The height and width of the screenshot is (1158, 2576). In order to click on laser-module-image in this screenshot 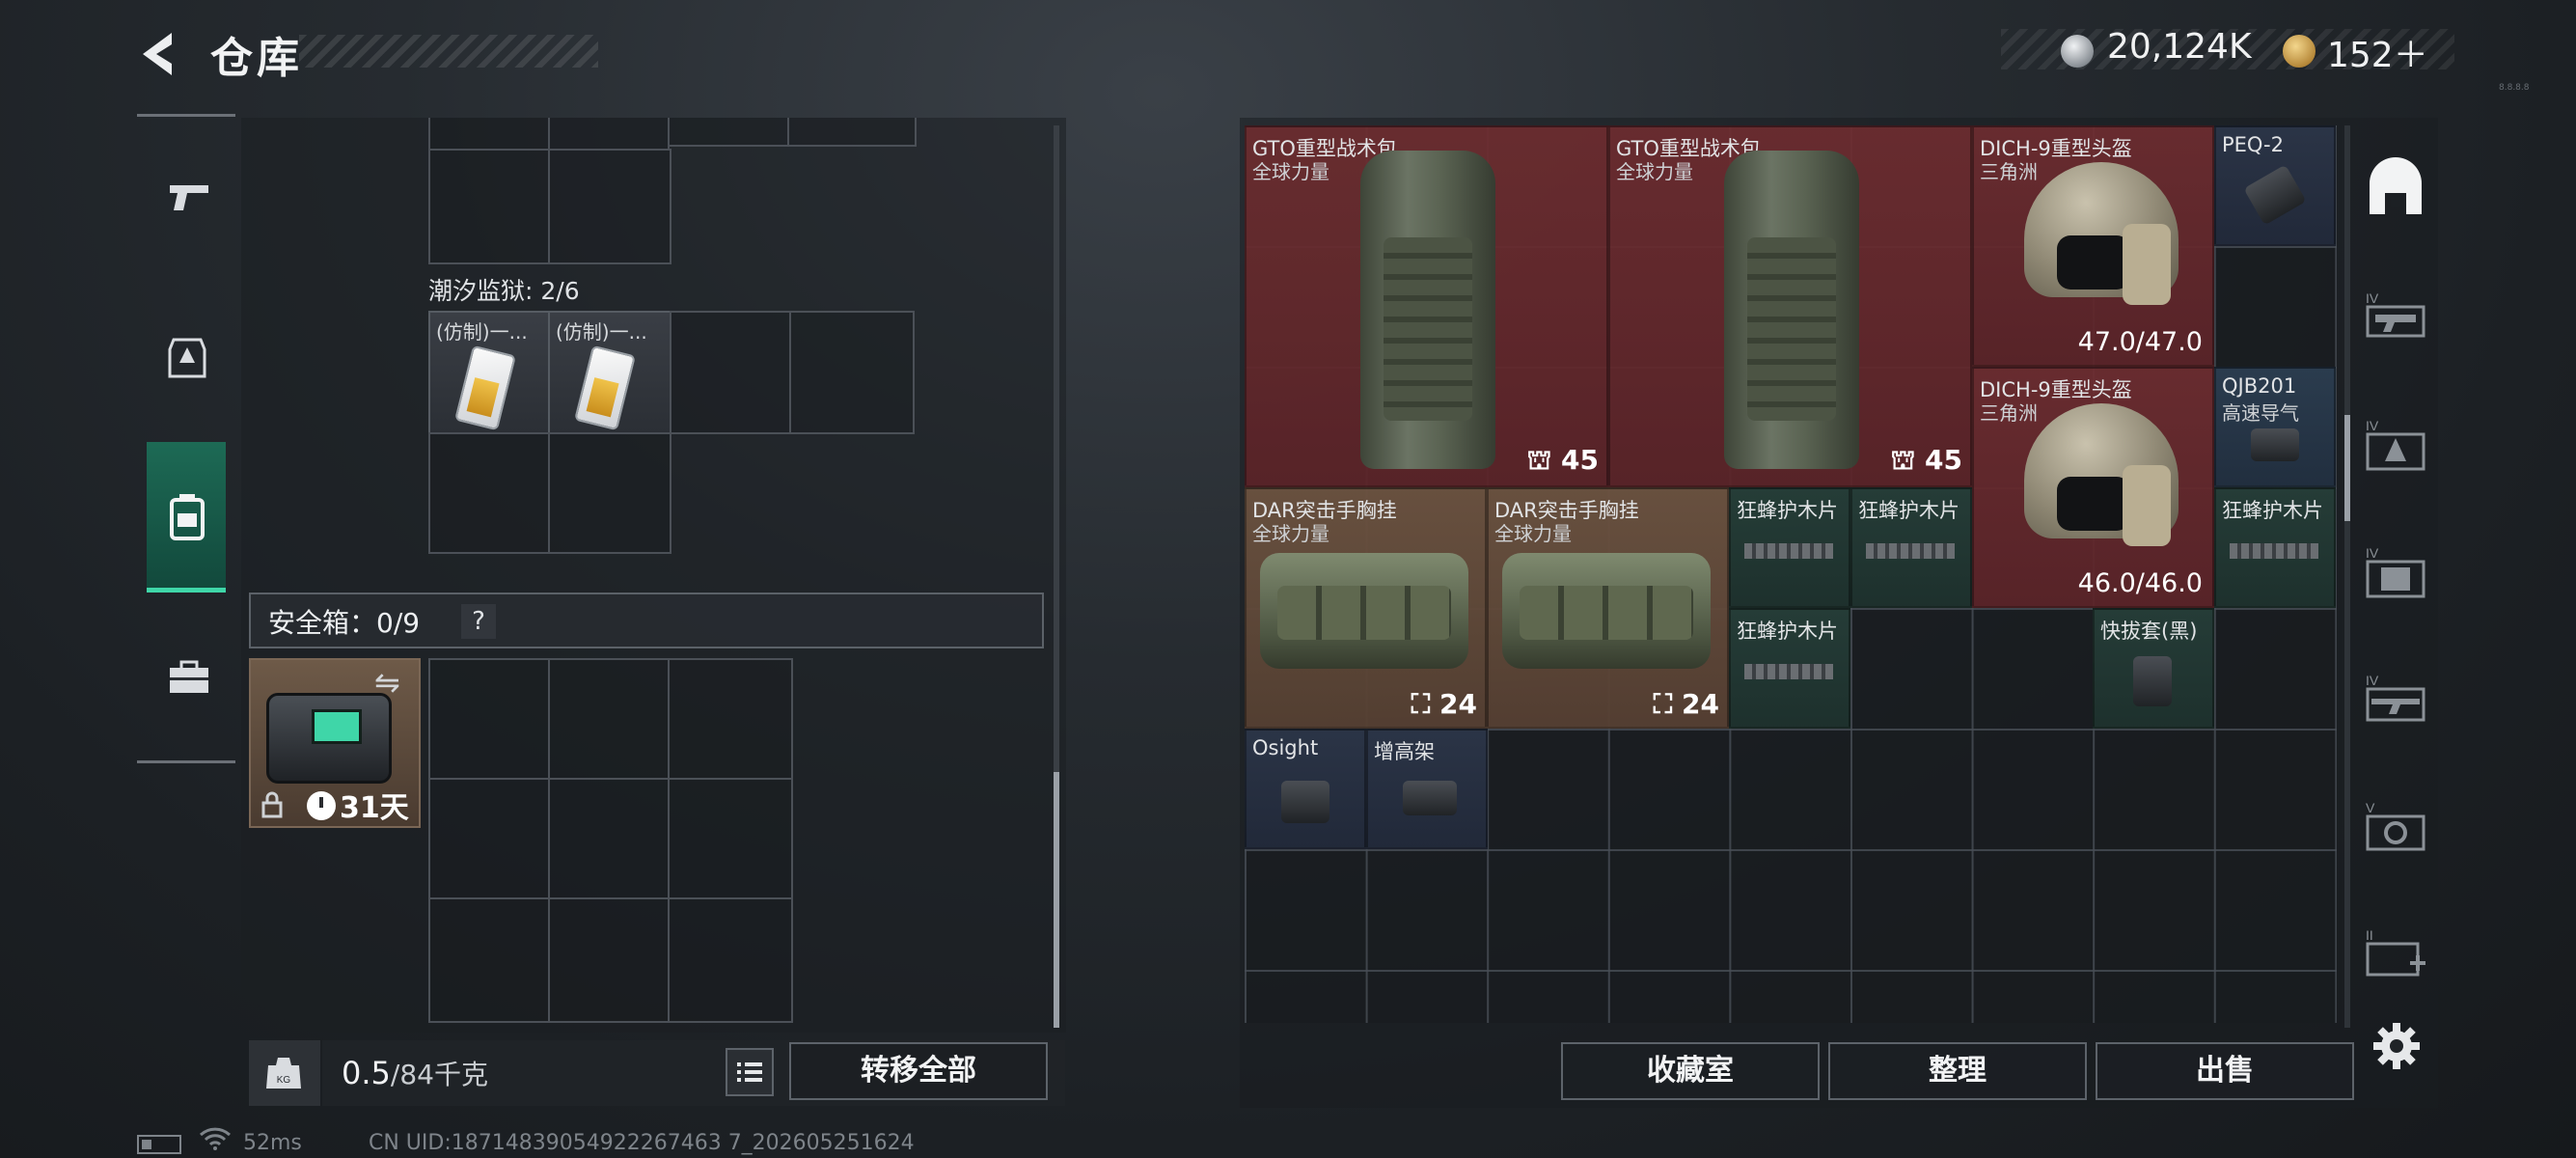, I will do `click(2275, 195)`.